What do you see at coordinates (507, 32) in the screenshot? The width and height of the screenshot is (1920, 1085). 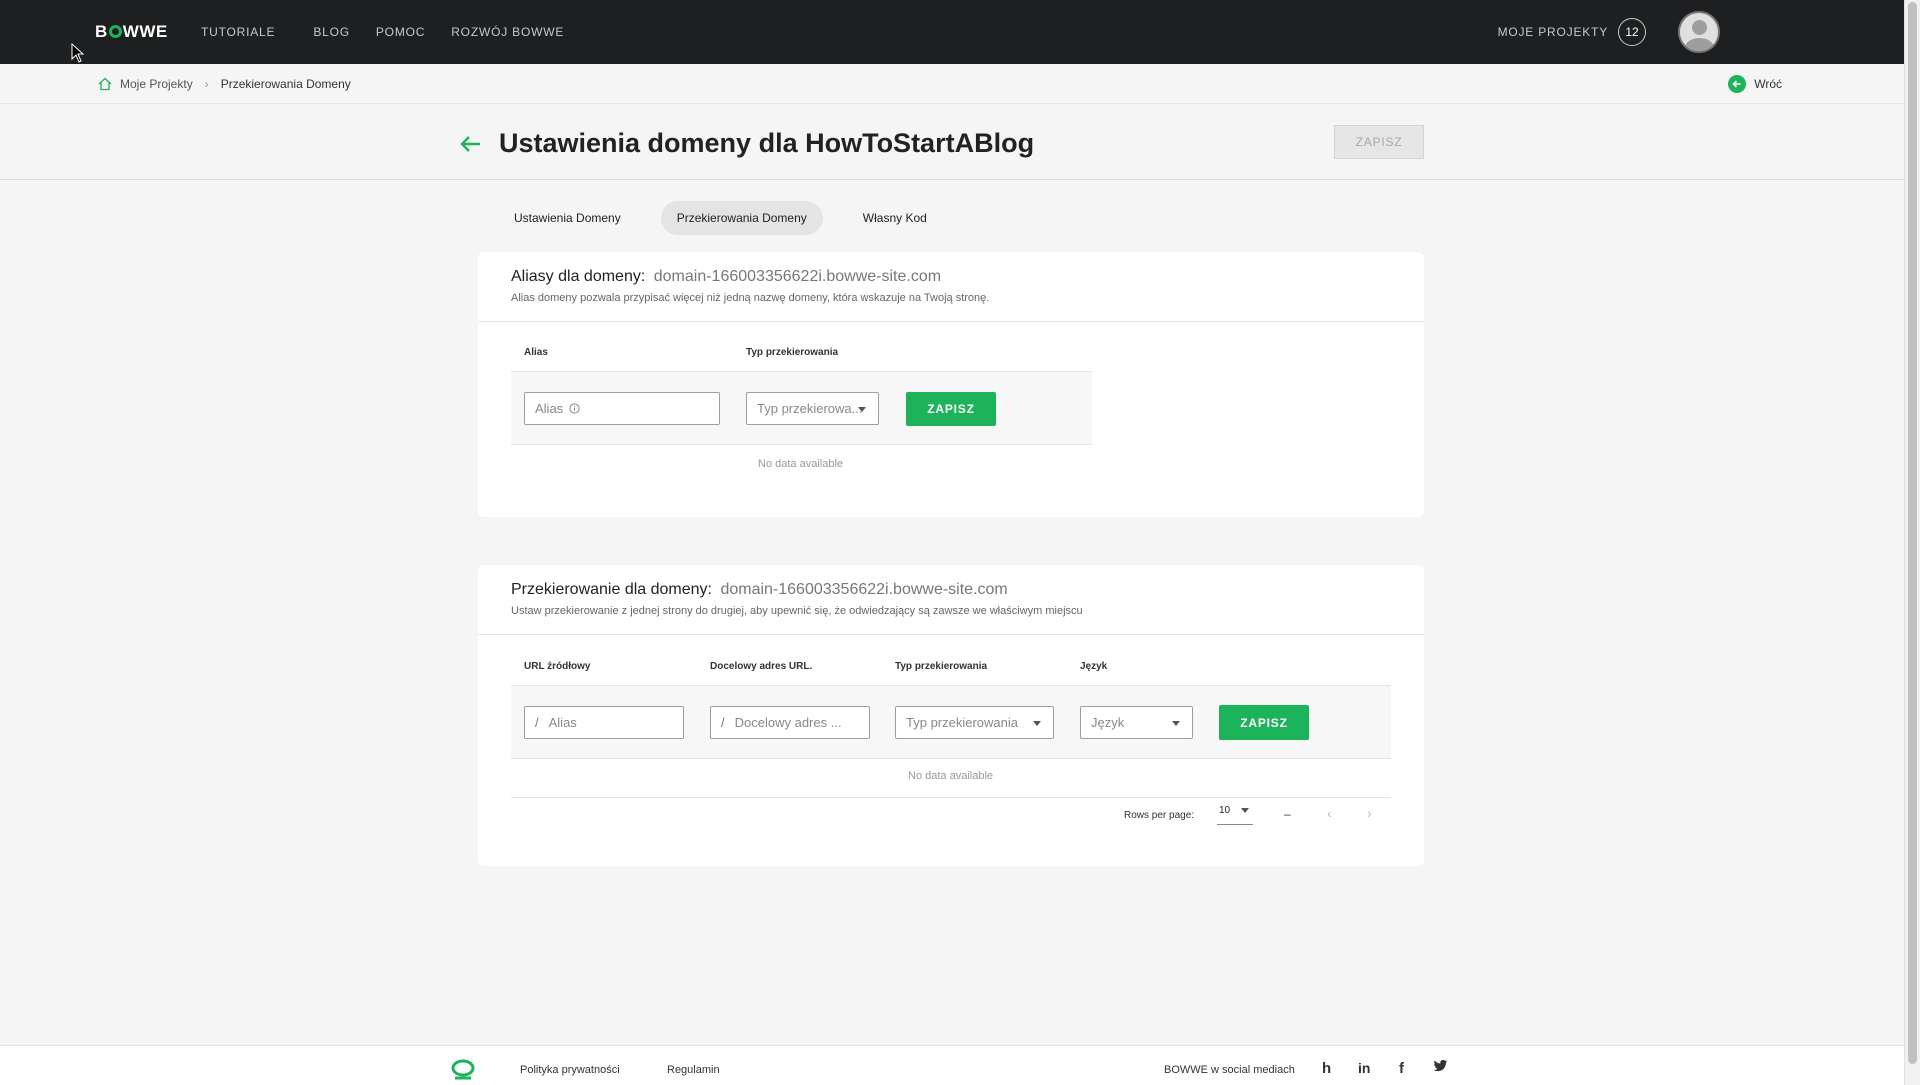 I see `nav-link-rozwoj: ROZWÓJ BOWWE` at bounding box center [507, 32].